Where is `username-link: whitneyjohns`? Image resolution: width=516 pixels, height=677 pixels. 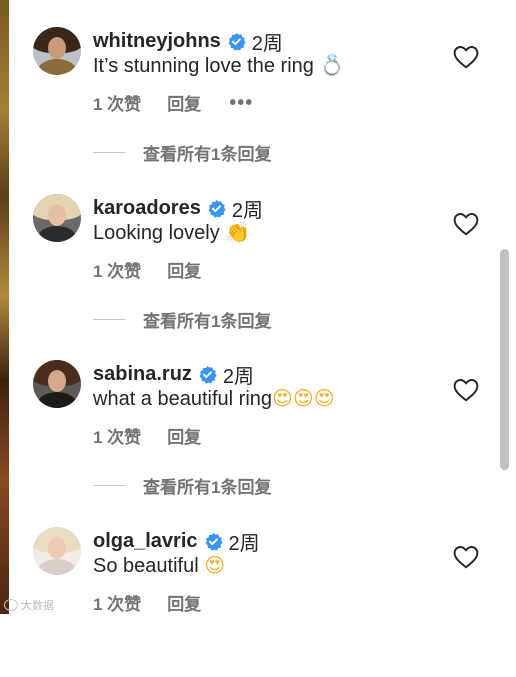
username-link: whitneyjohns is located at coordinates (157, 41).